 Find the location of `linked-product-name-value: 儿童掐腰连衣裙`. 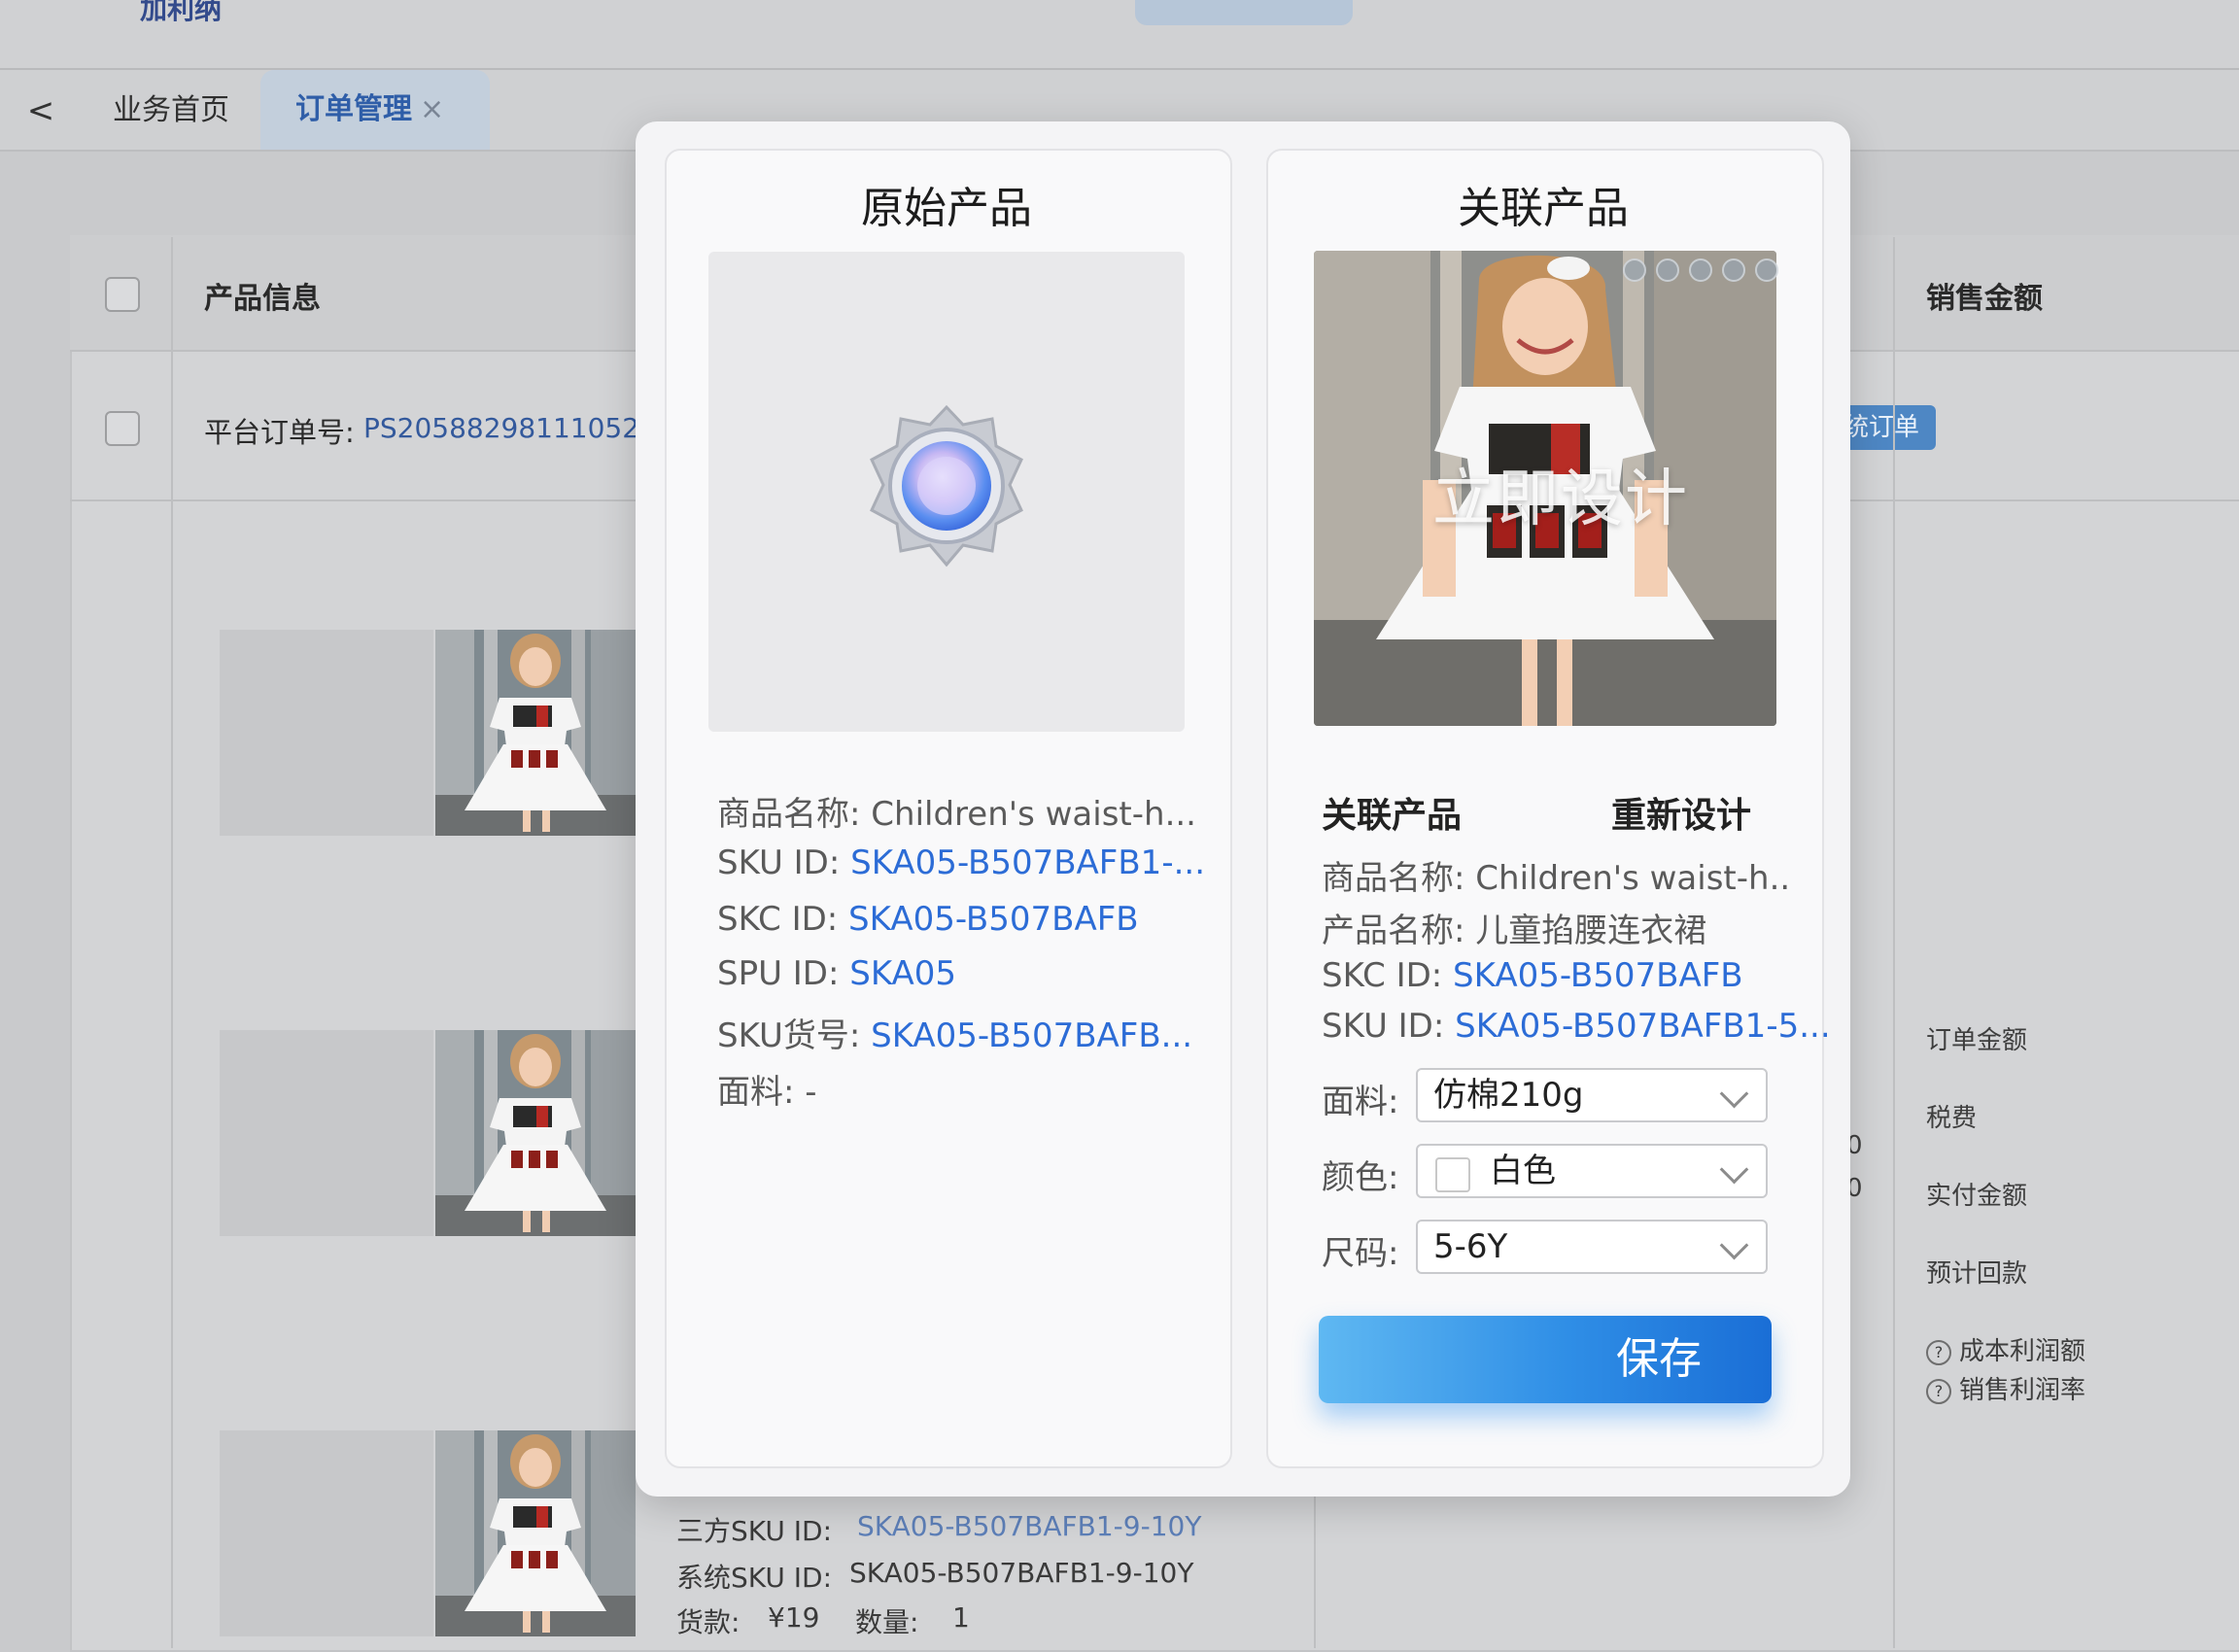

linked-product-name-value: 儿童掐腰连衣裙 is located at coordinates (1591, 931).